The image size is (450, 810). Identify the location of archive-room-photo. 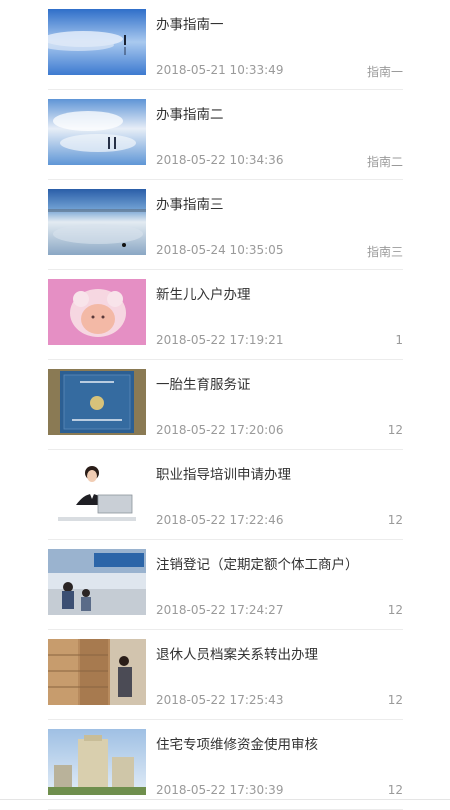
(97, 672).